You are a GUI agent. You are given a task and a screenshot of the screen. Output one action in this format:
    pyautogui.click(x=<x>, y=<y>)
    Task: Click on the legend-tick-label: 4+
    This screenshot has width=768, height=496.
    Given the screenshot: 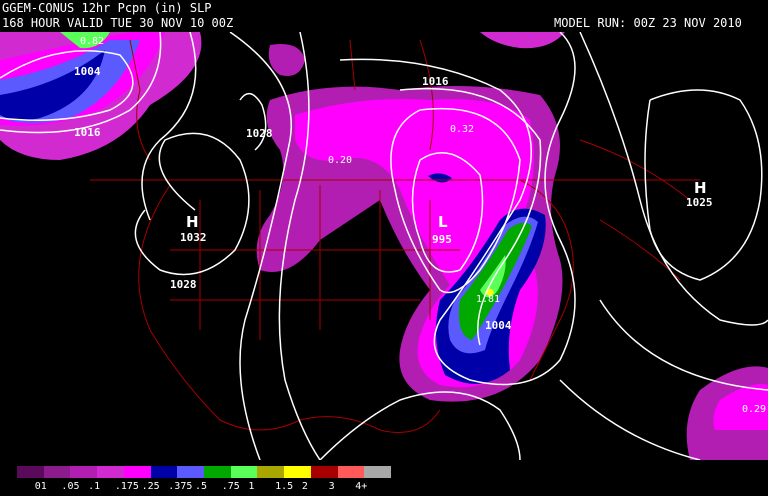 What is the action you would take?
    pyautogui.click(x=361, y=486)
    